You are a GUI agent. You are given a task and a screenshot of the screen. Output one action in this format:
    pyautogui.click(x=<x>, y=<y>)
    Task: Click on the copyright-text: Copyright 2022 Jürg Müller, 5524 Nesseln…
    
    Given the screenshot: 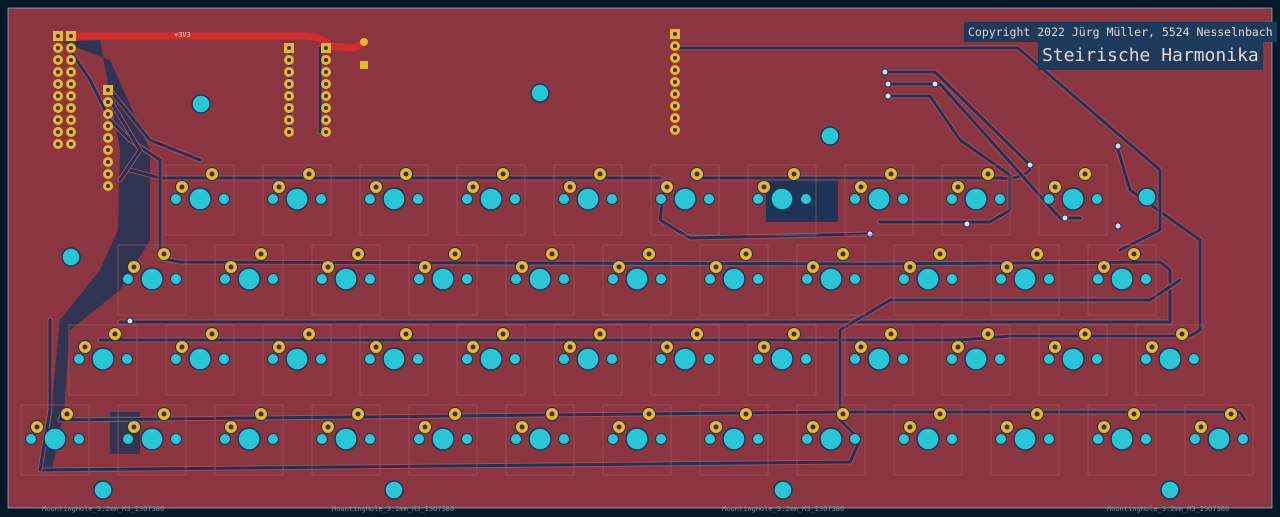 What is the action you would take?
    pyautogui.click(x=1120, y=32)
    